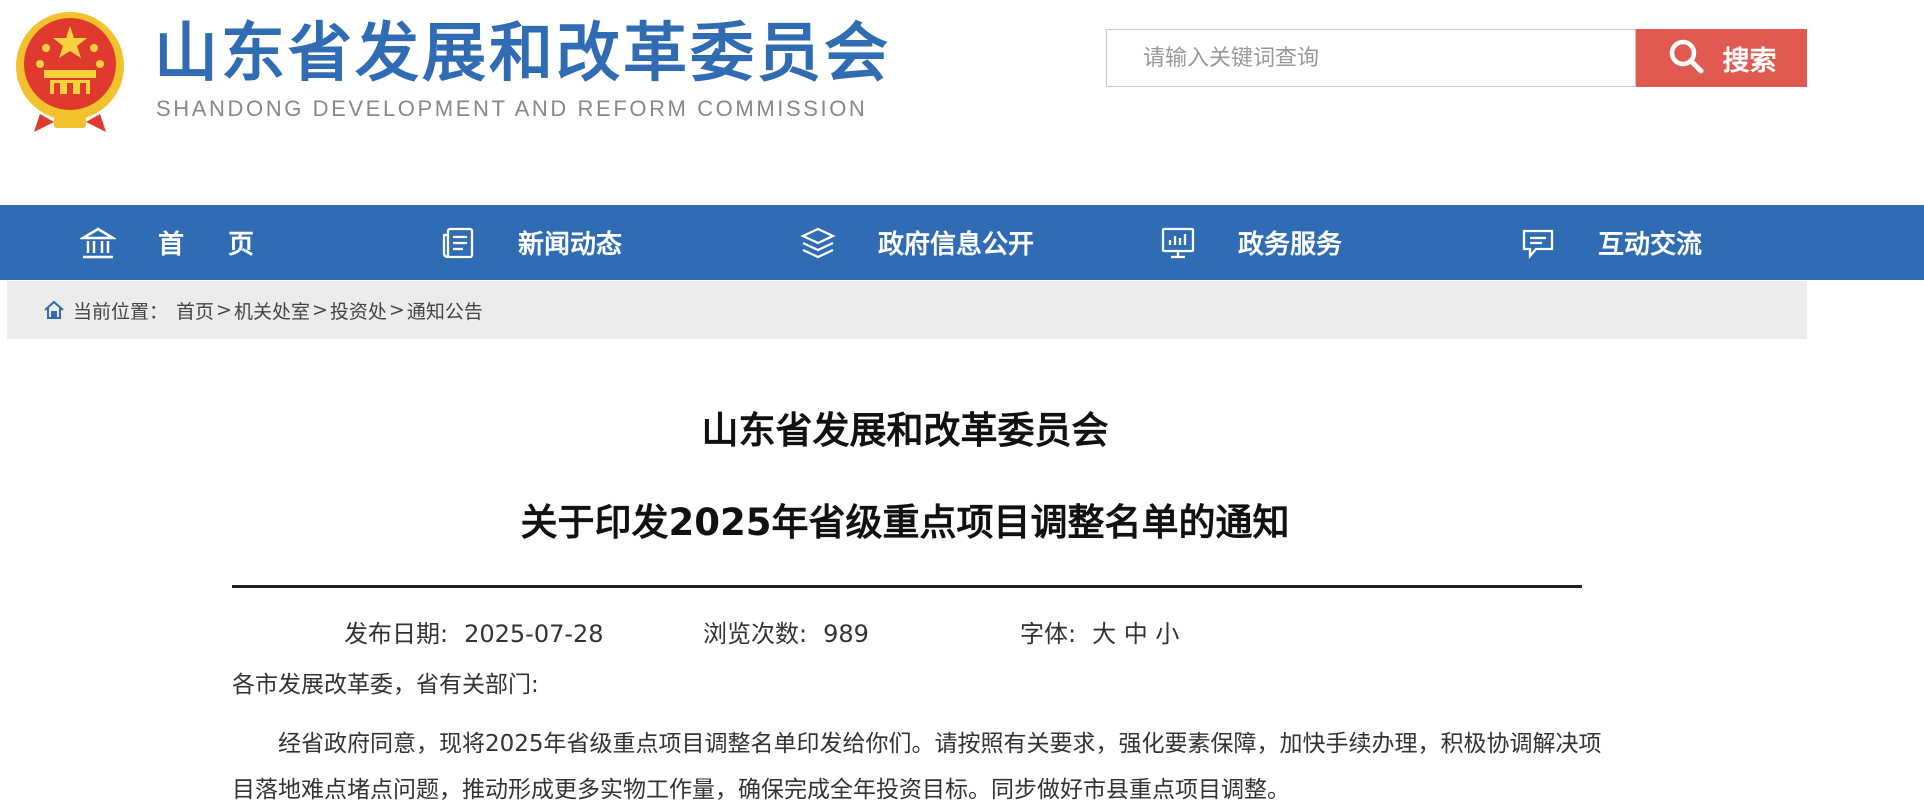 The image size is (1924, 805). I want to click on publish-date: 发布日期: 2025-07-28, so click(474, 631).